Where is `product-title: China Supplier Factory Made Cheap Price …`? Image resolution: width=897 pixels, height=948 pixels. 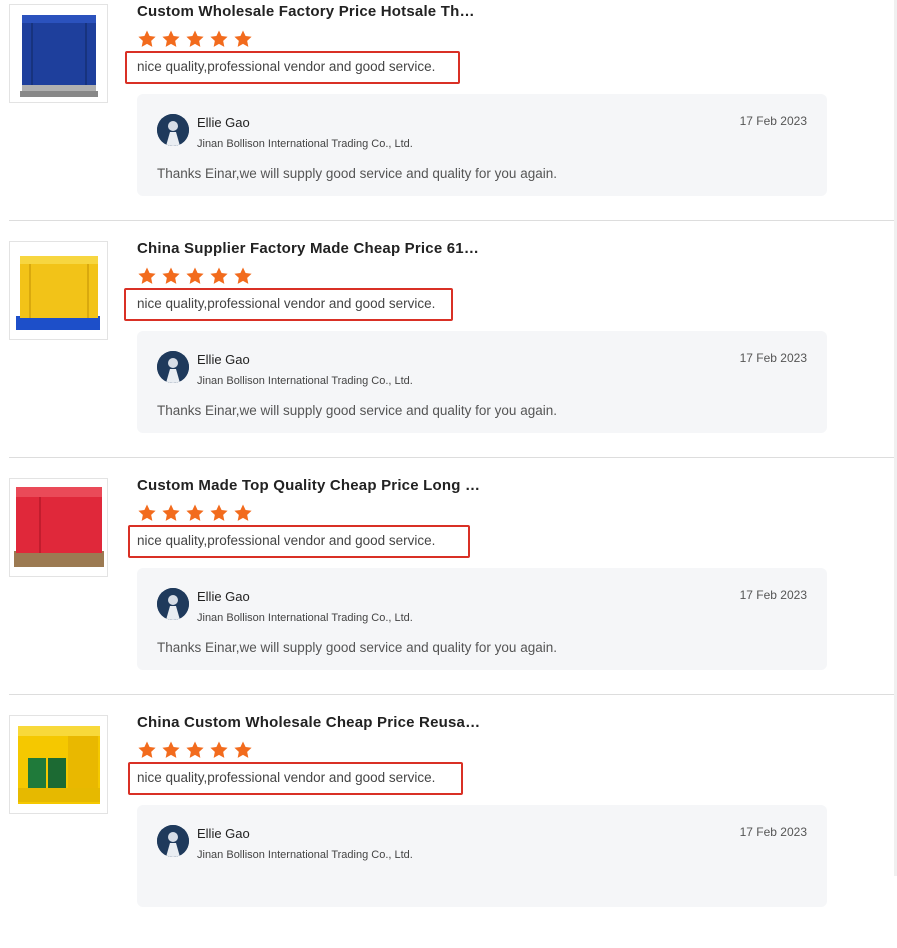 product-title: China Supplier Factory Made Cheap Price … is located at coordinates (309, 249).